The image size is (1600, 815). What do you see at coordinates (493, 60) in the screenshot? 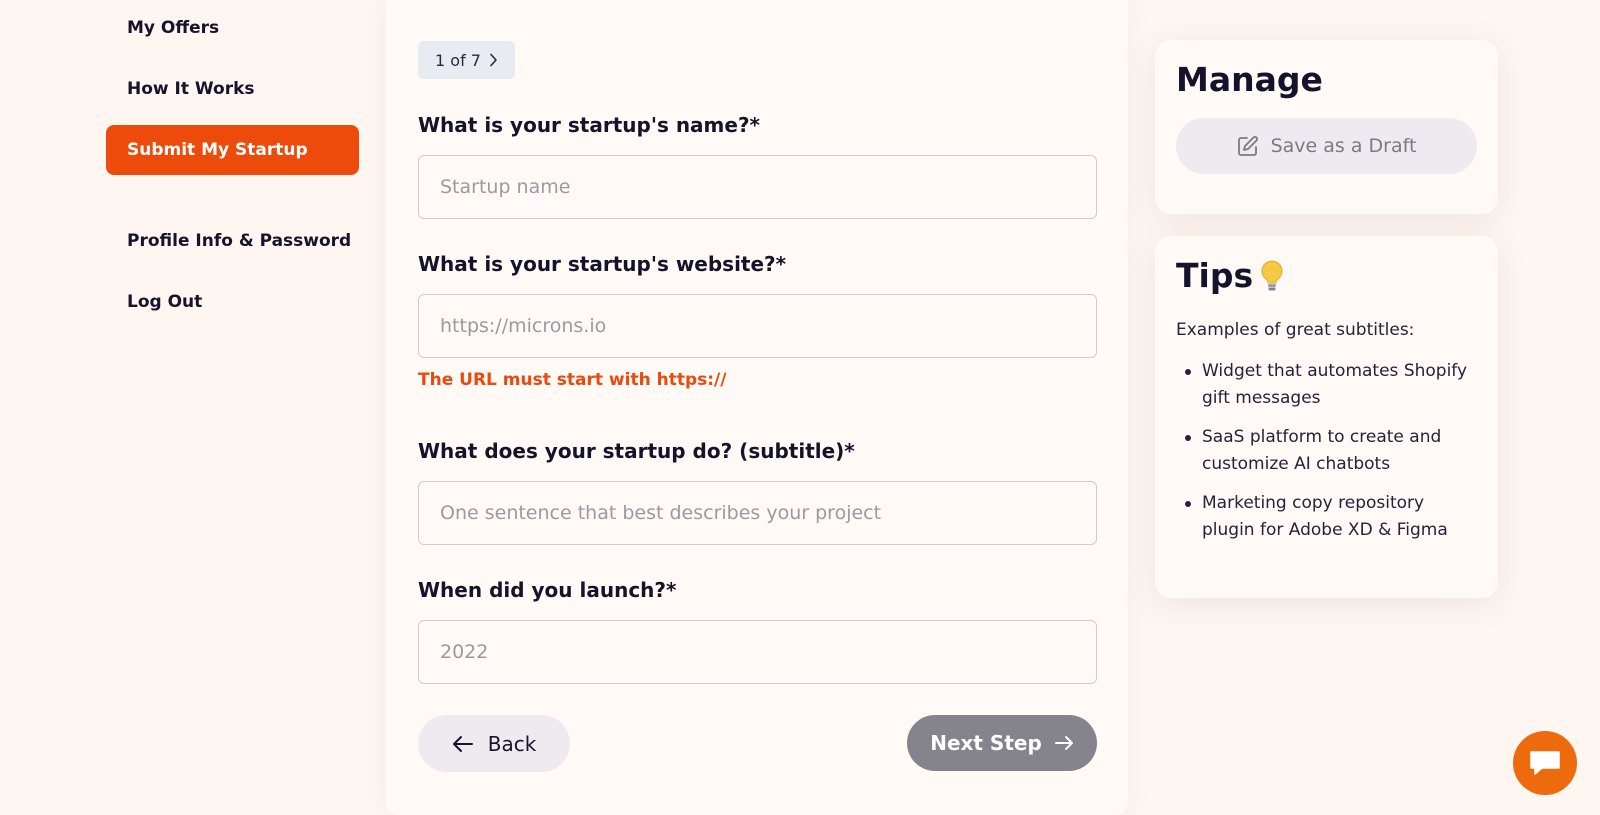
I see `chevron-right-icon` at bounding box center [493, 60].